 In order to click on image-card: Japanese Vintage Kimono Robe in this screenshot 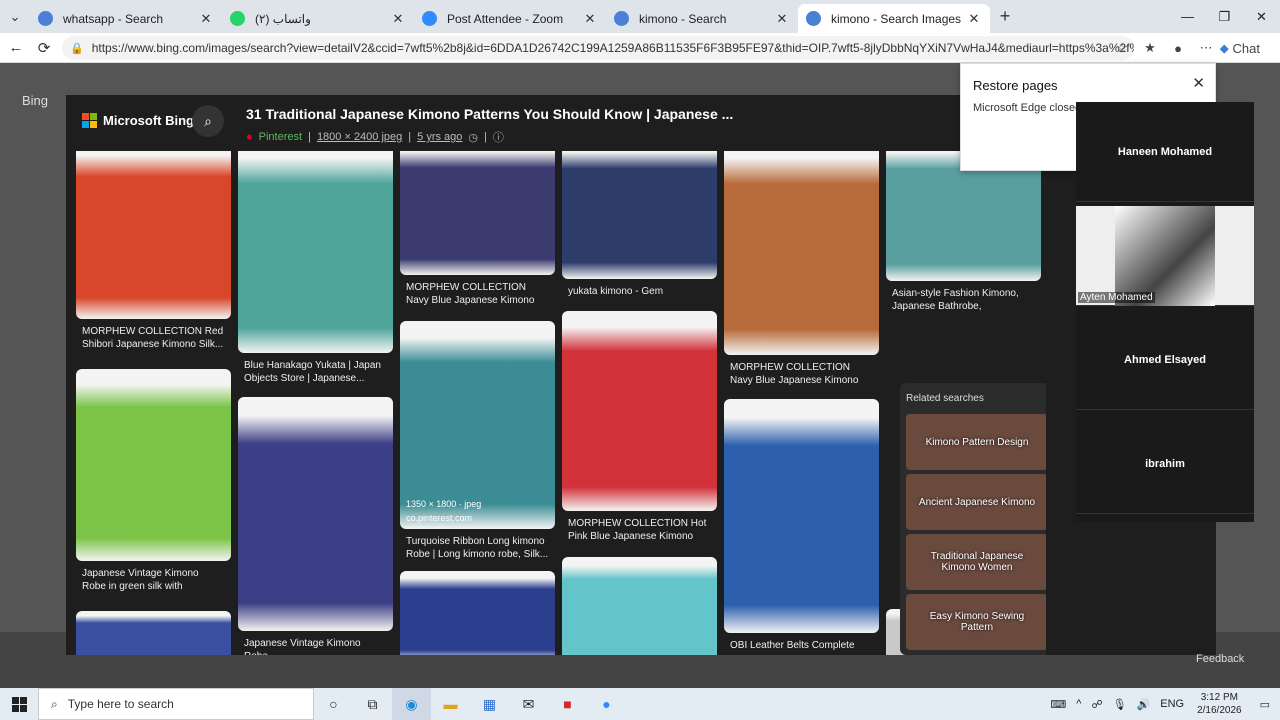, I will do `click(315, 526)`.